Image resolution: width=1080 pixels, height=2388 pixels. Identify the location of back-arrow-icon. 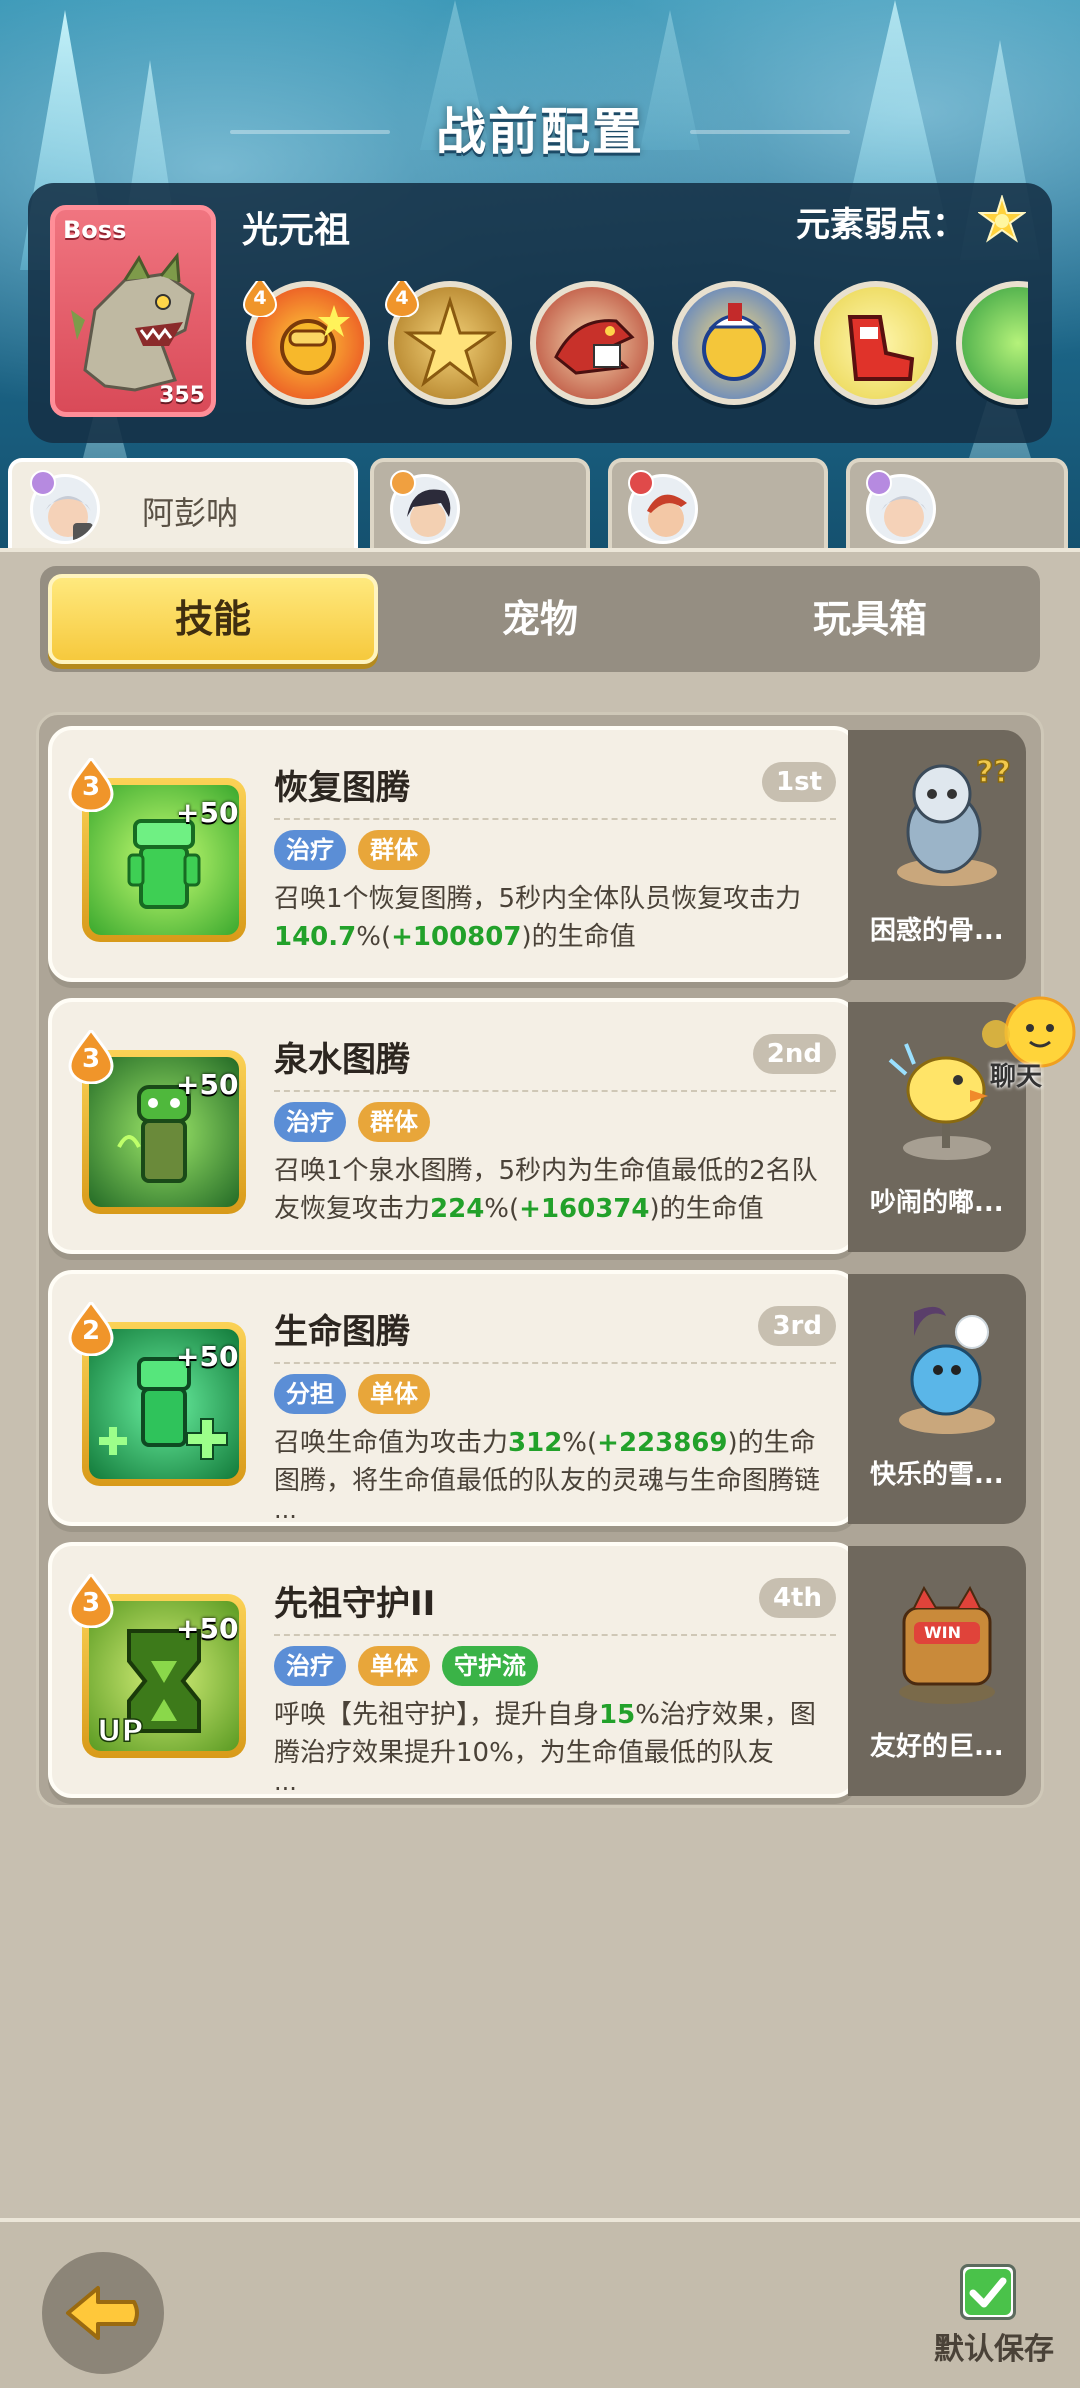
(102, 2313).